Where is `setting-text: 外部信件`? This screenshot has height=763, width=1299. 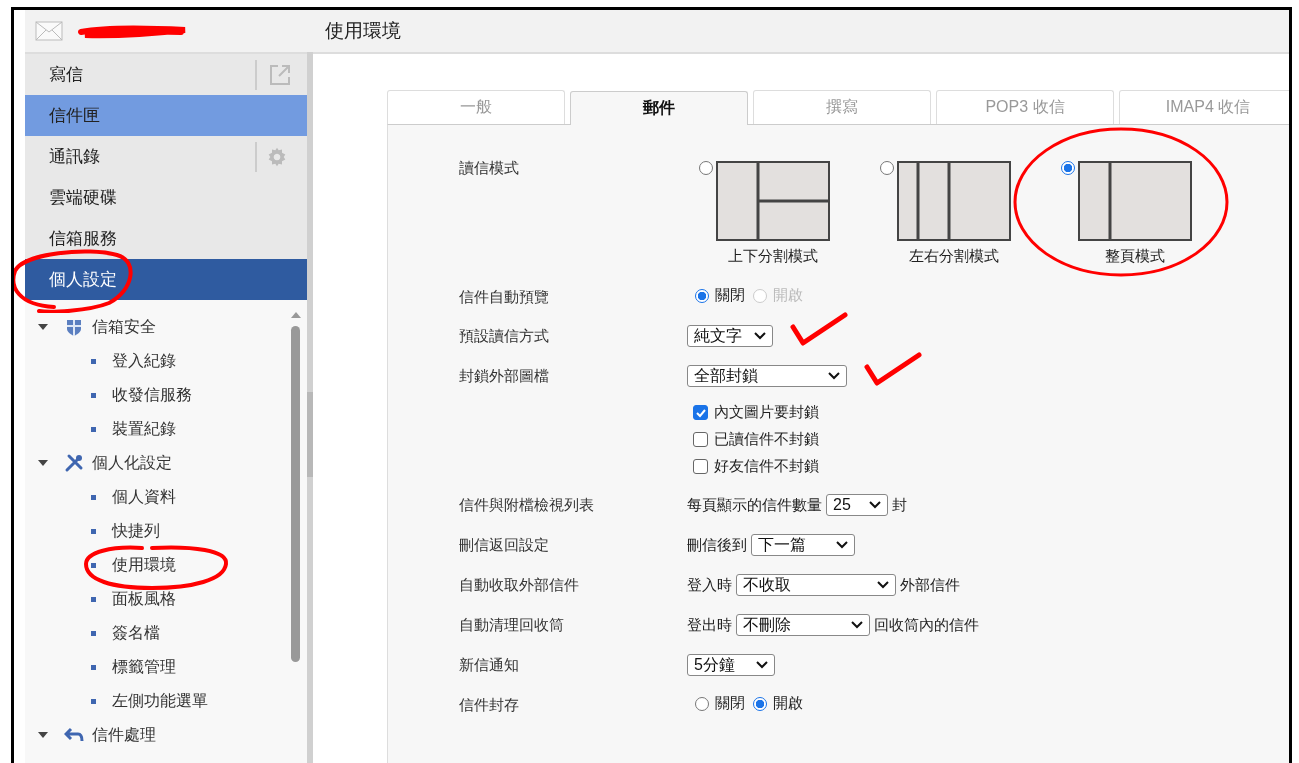 setting-text: 外部信件 is located at coordinates (930, 585).